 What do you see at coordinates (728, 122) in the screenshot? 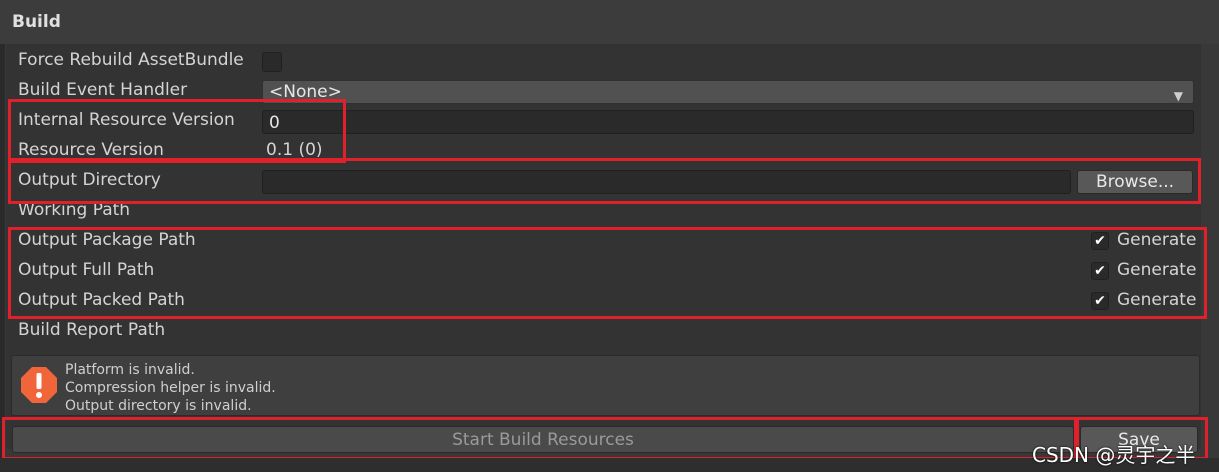
I see `internal-resource-version-input: 0` at bounding box center [728, 122].